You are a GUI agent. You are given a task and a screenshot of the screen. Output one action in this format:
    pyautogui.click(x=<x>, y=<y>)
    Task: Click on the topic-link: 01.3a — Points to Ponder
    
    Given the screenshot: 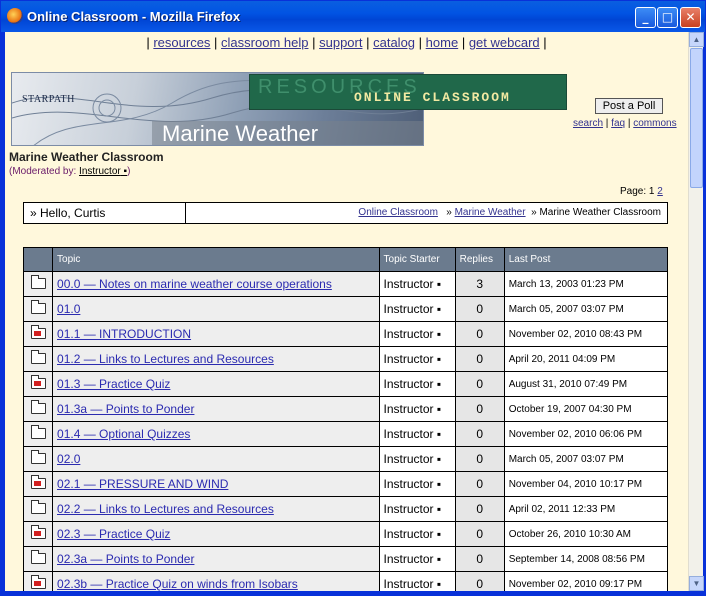 What is the action you would take?
    pyautogui.click(x=125, y=409)
    